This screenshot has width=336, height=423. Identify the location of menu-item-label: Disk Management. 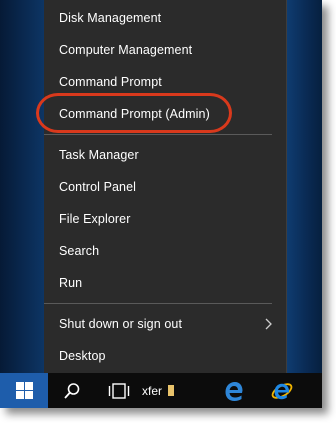
(110, 18).